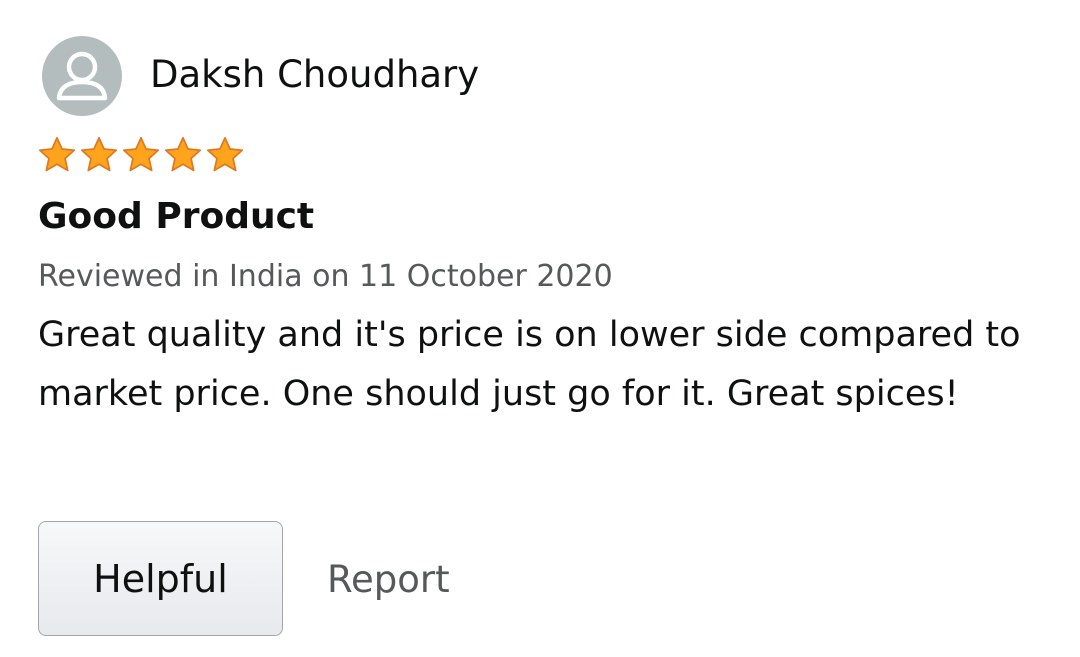 The image size is (1080, 657). Describe the element at coordinates (314, 75) in the screenshot. I see `reviewer-name: Daksh Choudhary` at that location.